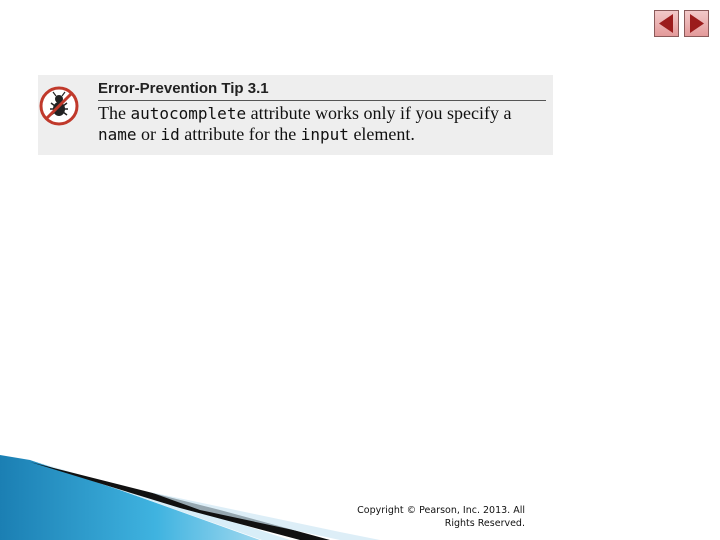  What do you see at coordinates (240, 134) in the screenshot?
I see `tip-text-part: attribute for the` at bounding box center [240, 134].